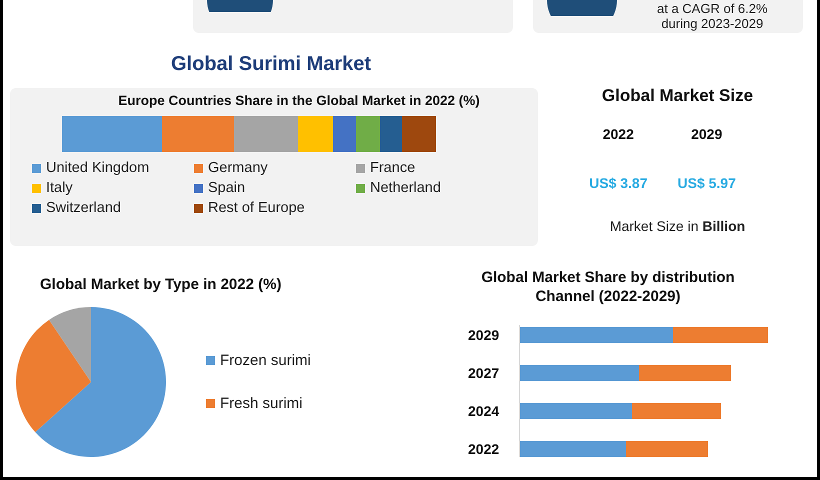  Describe the element at coordinates (712, 23) in the screenshot. I see `cagr-text: during 2023-2029` at that location.